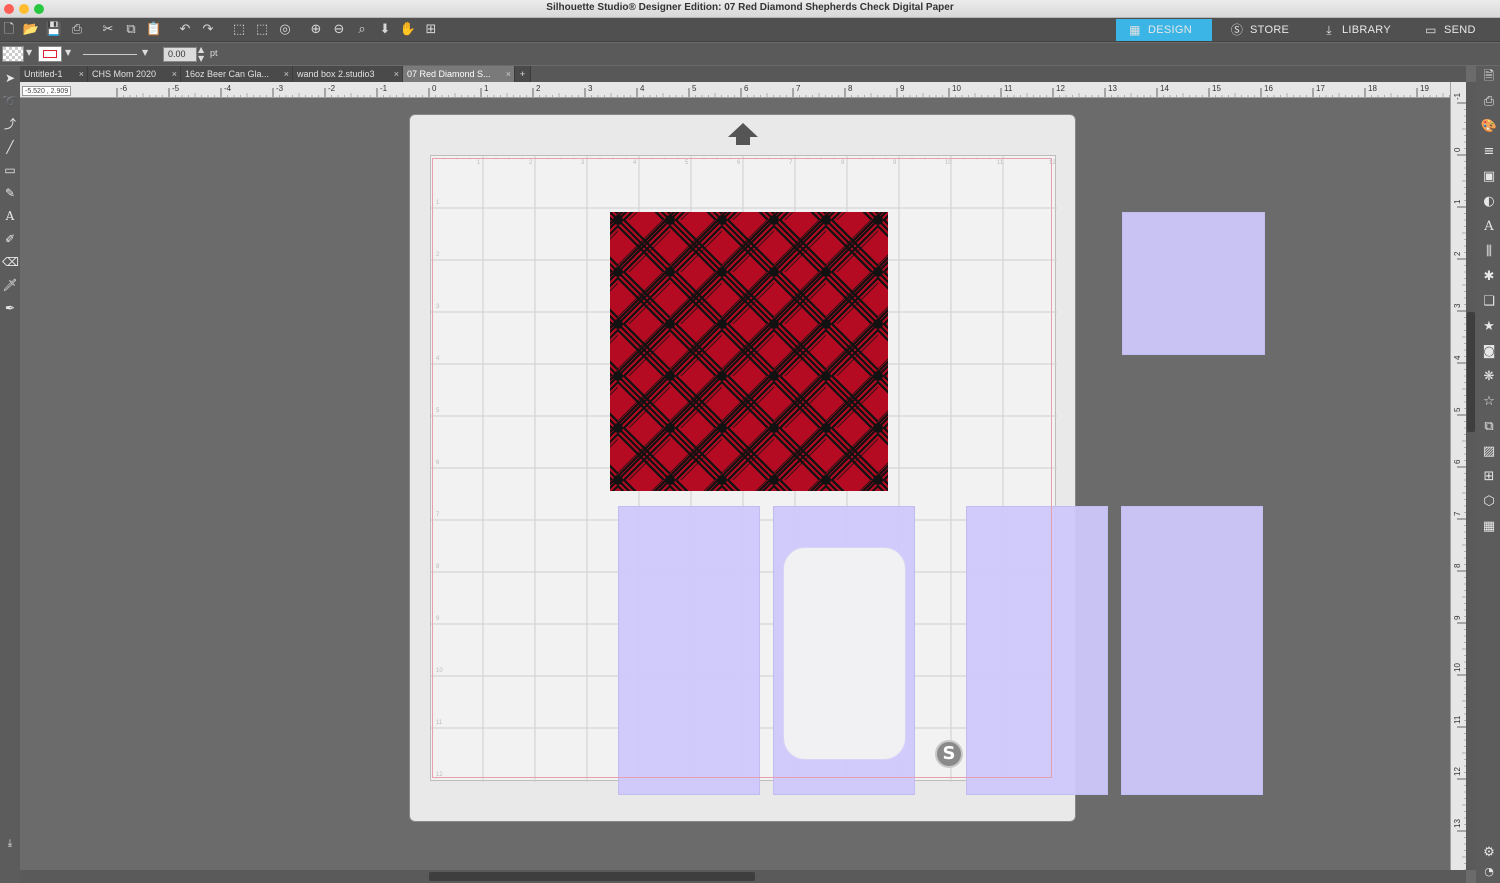  What do you see at coordinates (1489, 352) in the screenshot?
I see `offset-icon: ◙` at bounding box center [1489, 352].